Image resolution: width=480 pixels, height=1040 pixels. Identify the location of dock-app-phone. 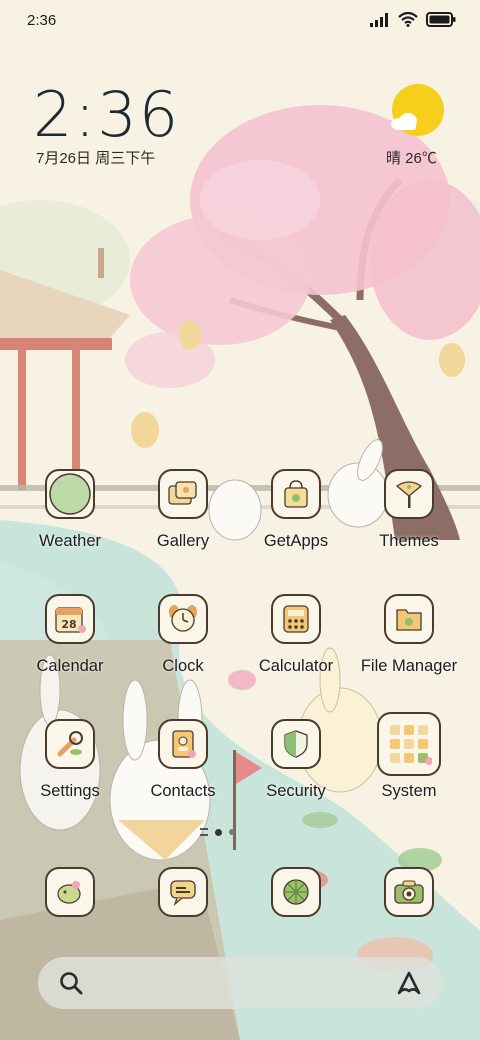
(70, 892).